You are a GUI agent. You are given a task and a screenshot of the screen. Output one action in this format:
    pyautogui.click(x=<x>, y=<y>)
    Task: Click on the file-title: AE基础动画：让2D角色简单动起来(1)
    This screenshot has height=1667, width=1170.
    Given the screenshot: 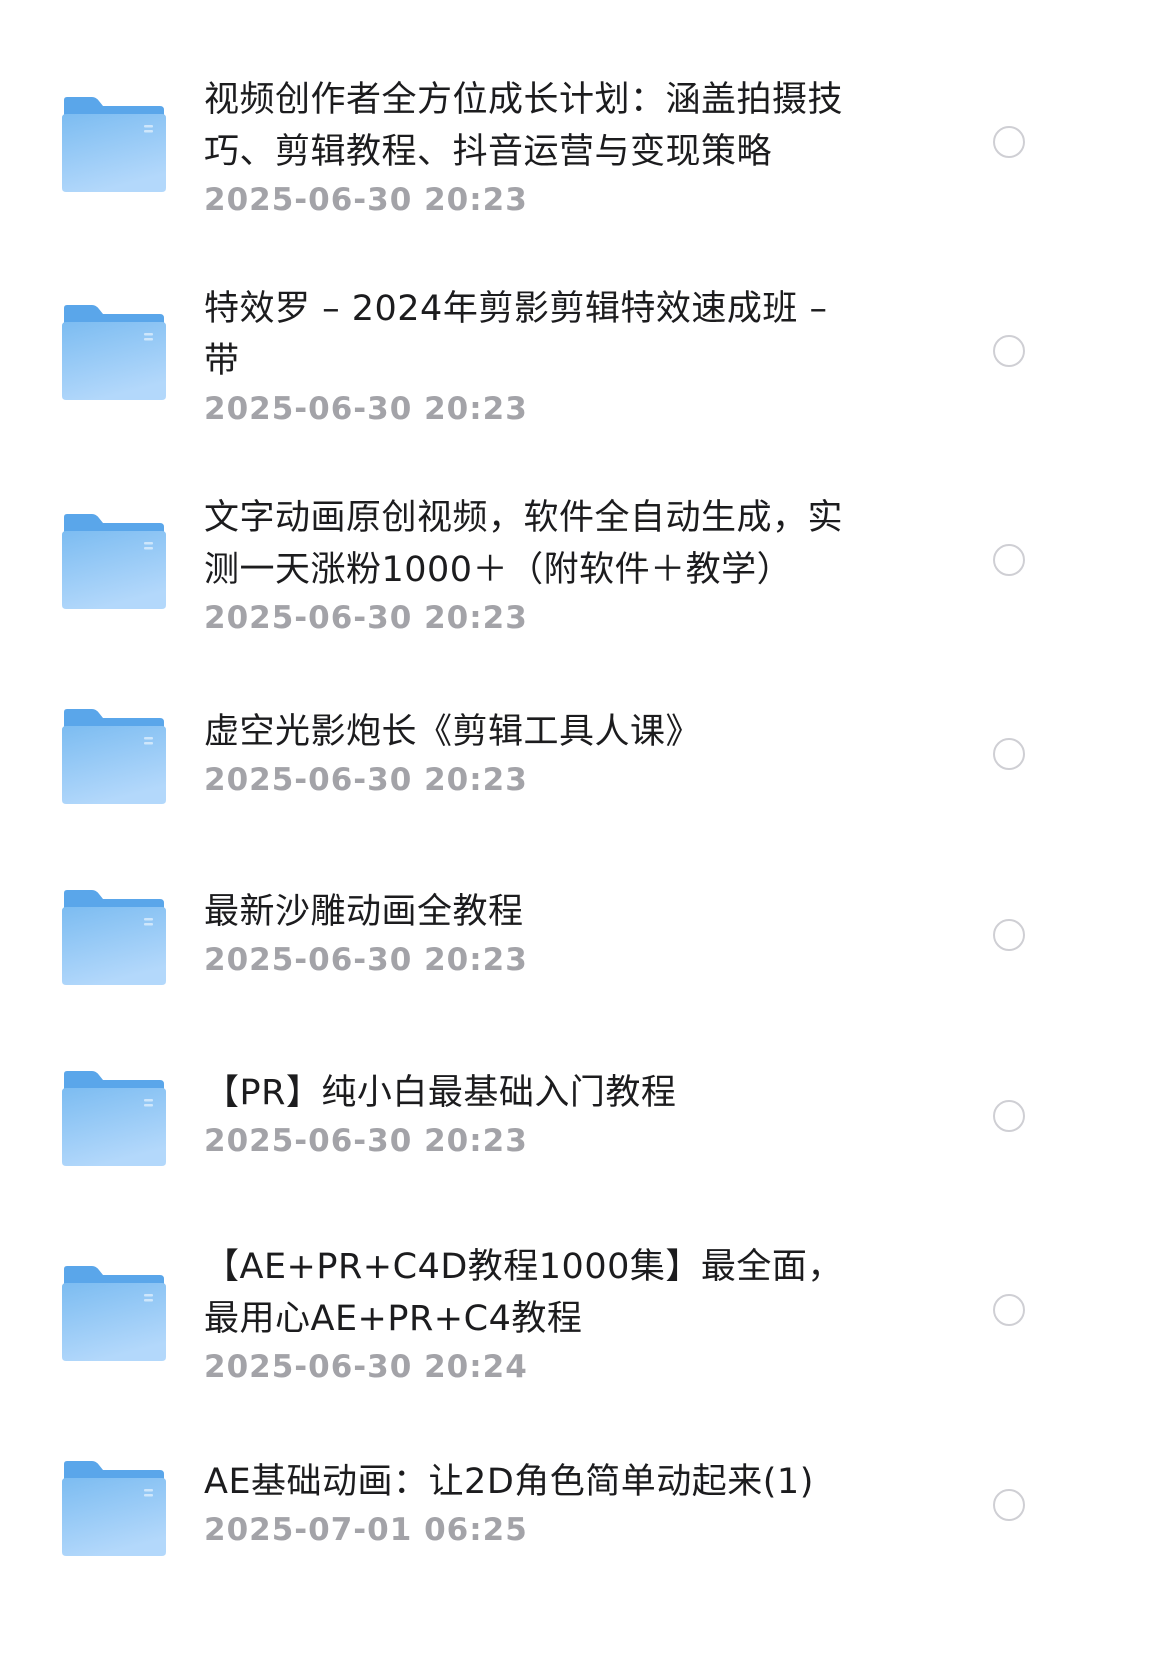 What is the action you would take?
    pyautogui.click(x=549, y=1482)
    